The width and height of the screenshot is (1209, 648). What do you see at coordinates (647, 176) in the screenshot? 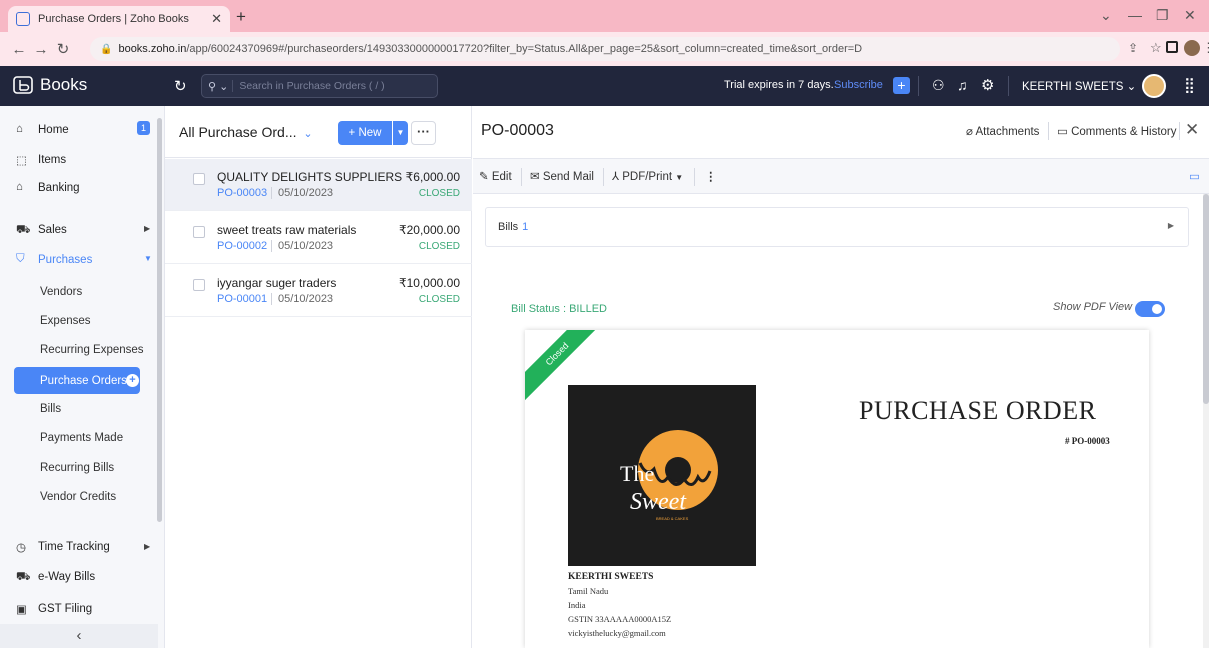
I see `pdf-print-button: ⅄ PDF/Print ▼` at bounding box center [647, 176].